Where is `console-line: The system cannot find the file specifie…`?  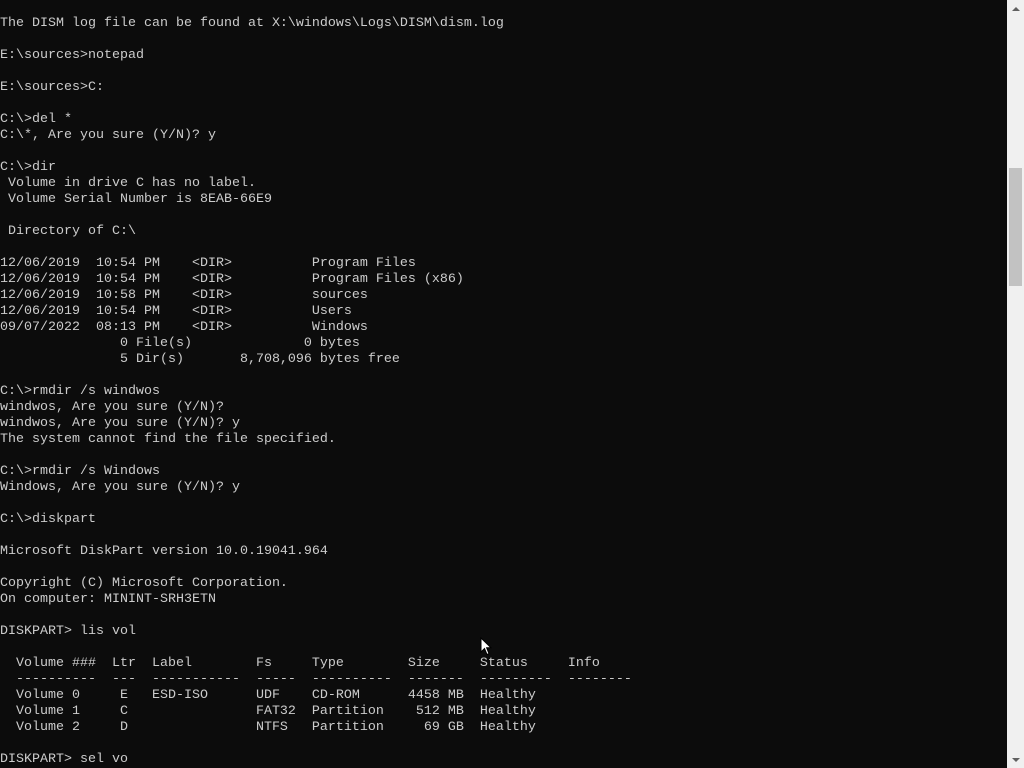 console-line: The system cannot find the file specifie… is located at coordinates (168, 439).